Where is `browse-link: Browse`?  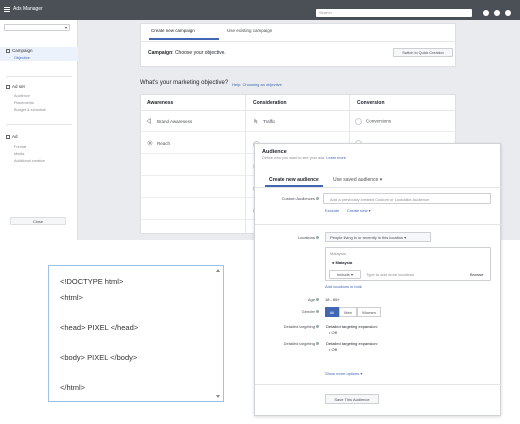
browse-link: Browse is located at coordinates (476, 274).